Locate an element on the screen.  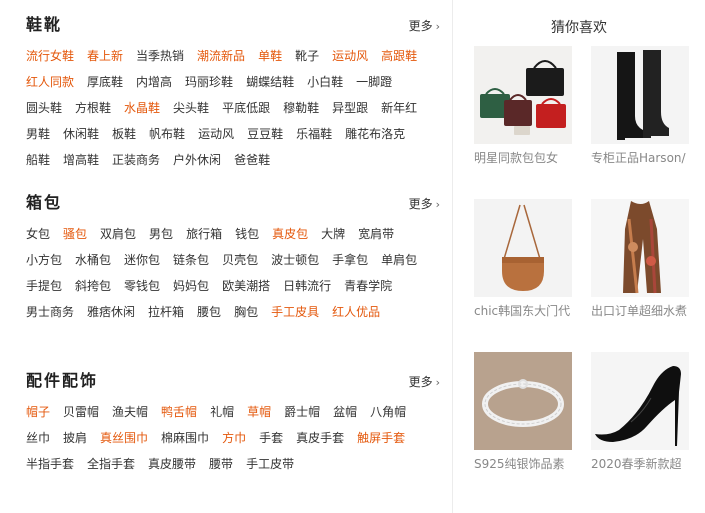
category-tag: 红人同款 is located at coordinates (50, 82).